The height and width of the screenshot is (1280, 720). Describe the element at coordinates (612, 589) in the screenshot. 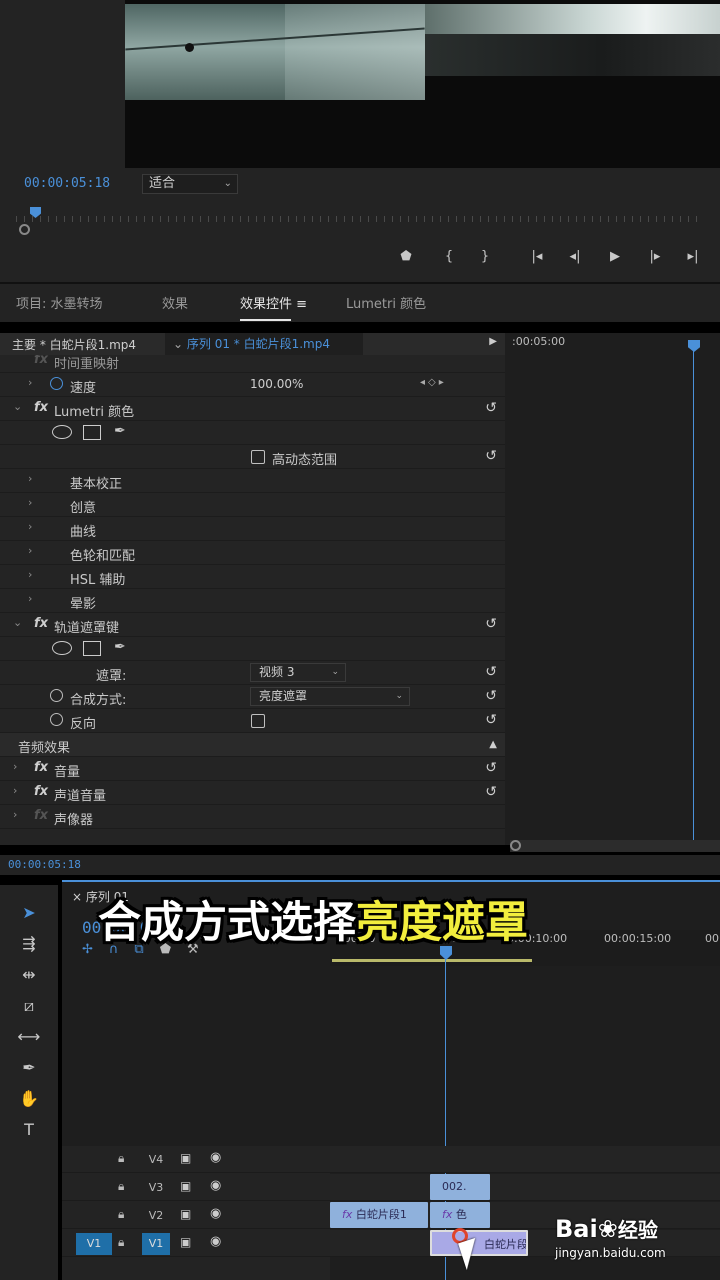

I see `effect-controls-timeline` at that location.